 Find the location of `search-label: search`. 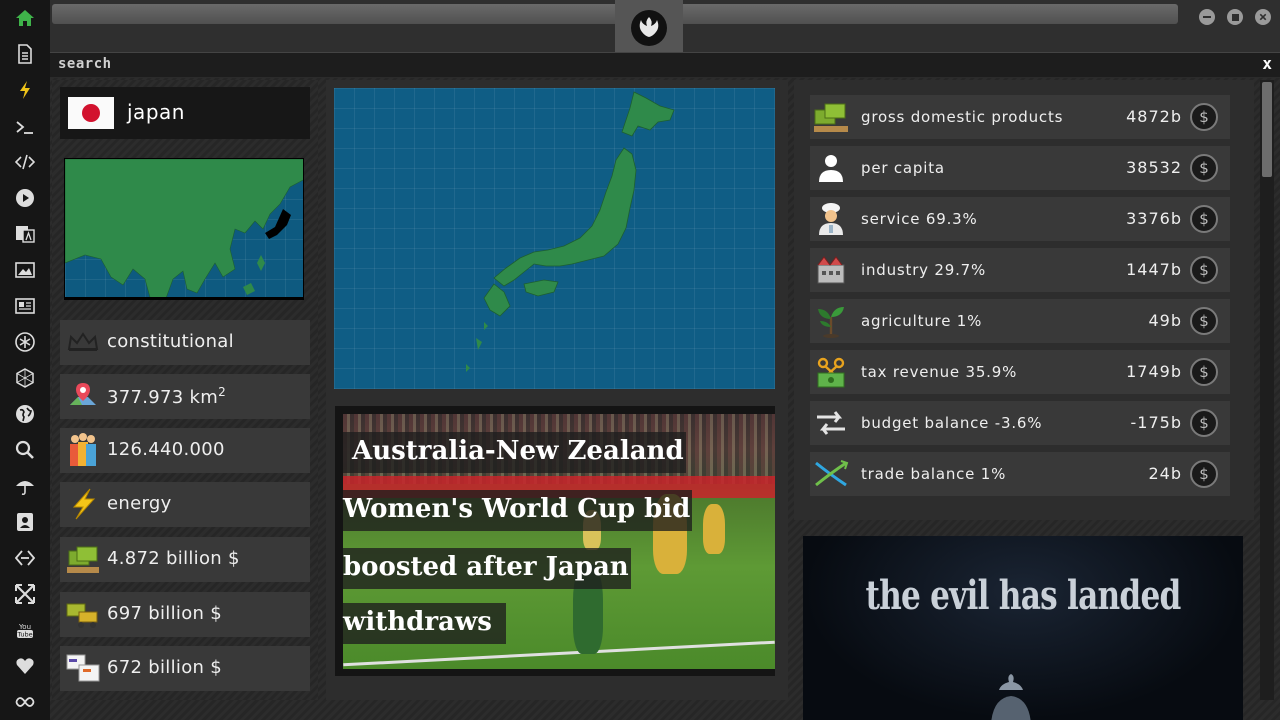

search-label: search is located at coordinates (85, 64).